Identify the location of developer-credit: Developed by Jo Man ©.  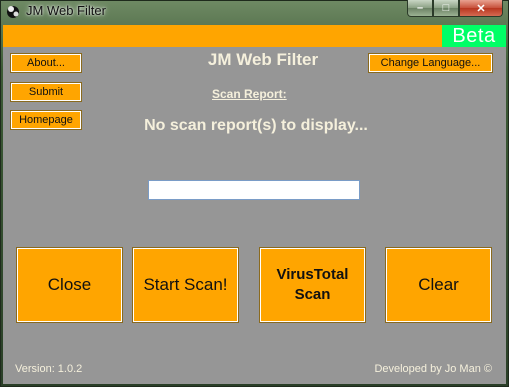
(433, 369).